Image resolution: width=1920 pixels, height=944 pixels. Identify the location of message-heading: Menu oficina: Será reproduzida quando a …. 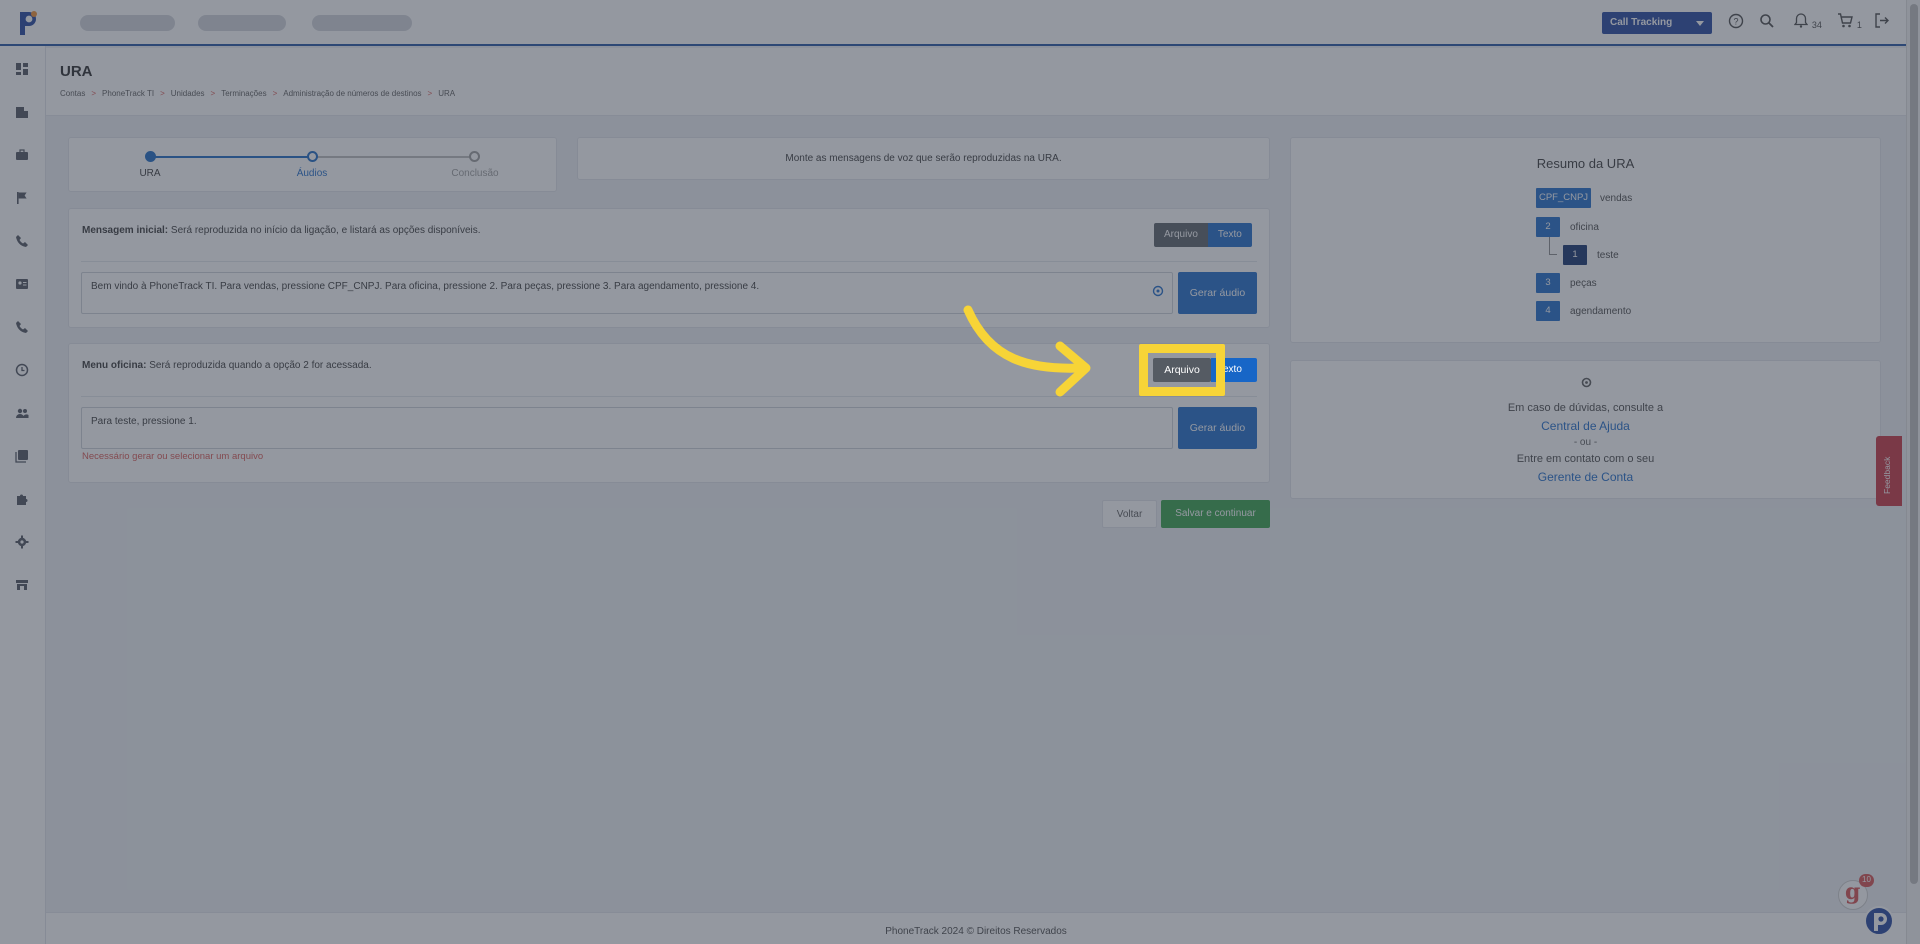
(227, 365).